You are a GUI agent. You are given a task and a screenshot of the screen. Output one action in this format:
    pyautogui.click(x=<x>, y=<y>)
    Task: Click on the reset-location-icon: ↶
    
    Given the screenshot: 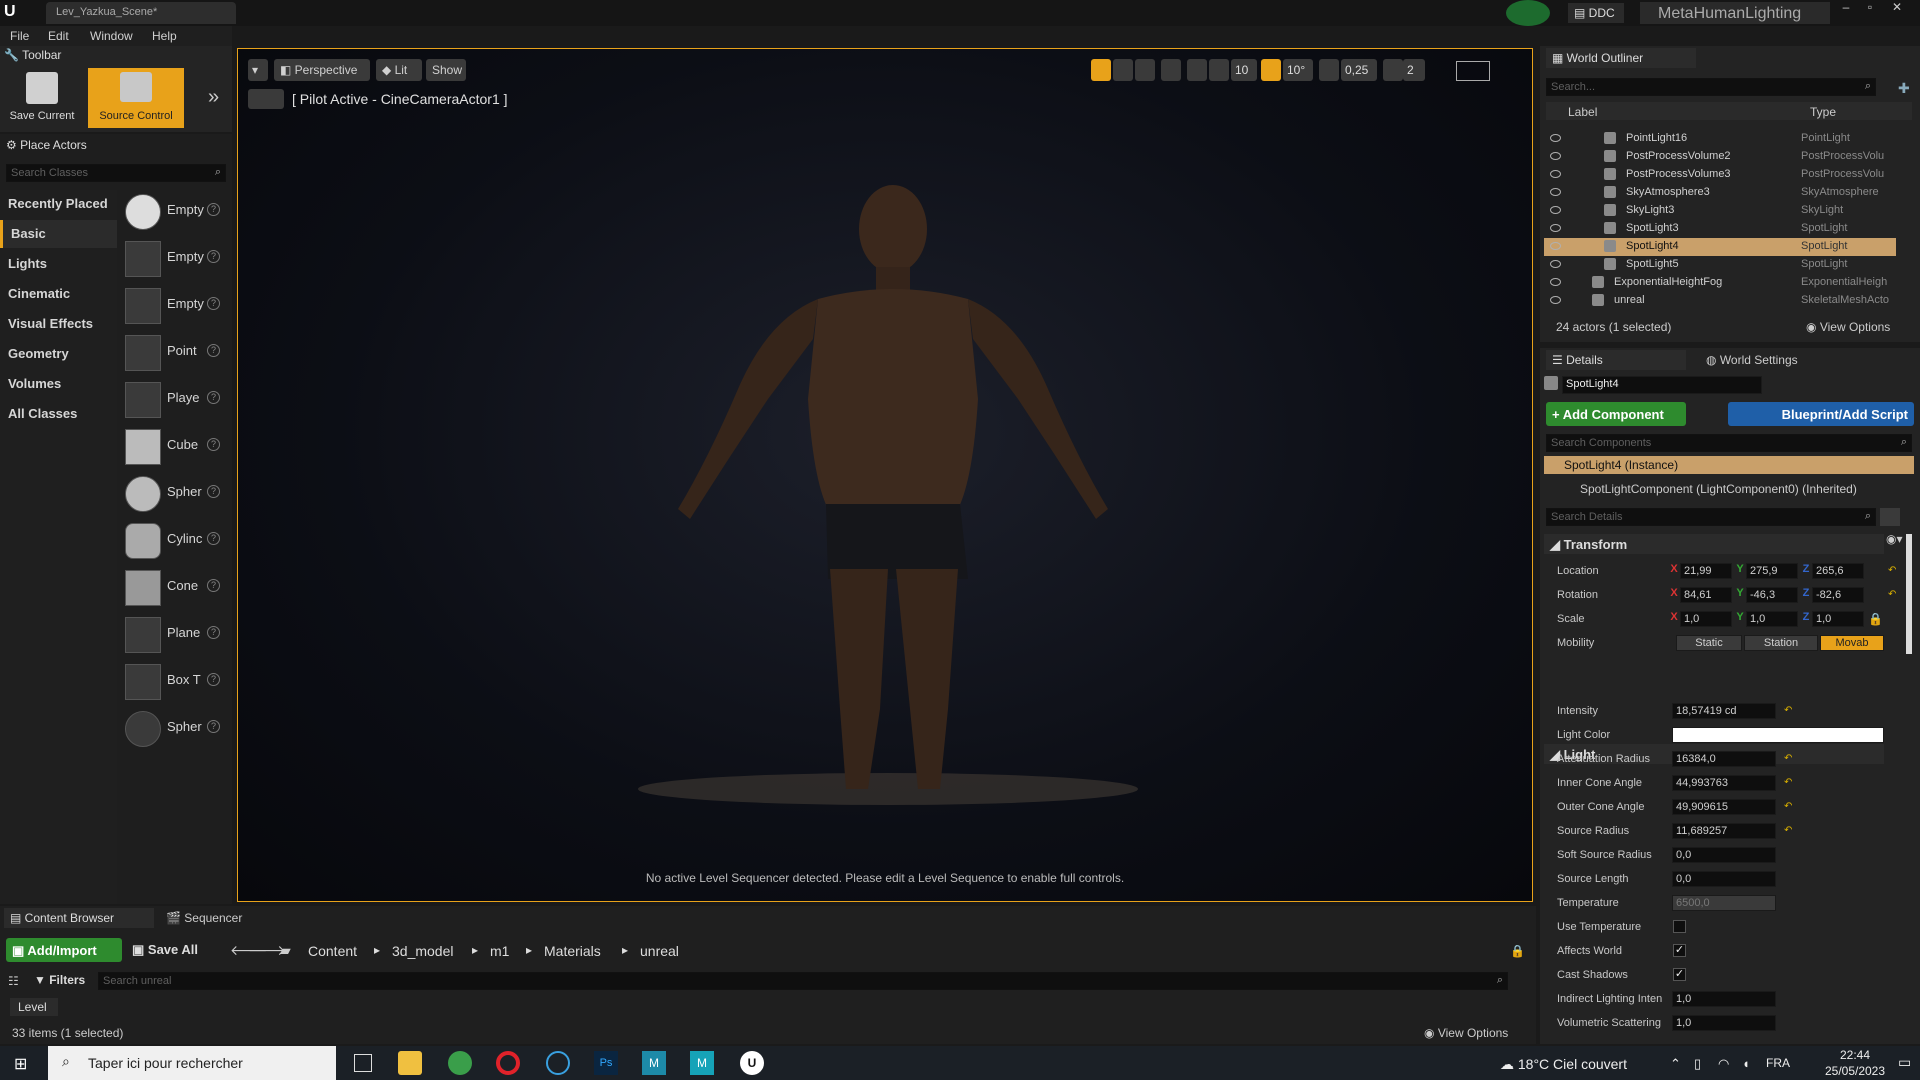 What is the action you would take?
    pyautogui.click(x=1892, y=570)
    